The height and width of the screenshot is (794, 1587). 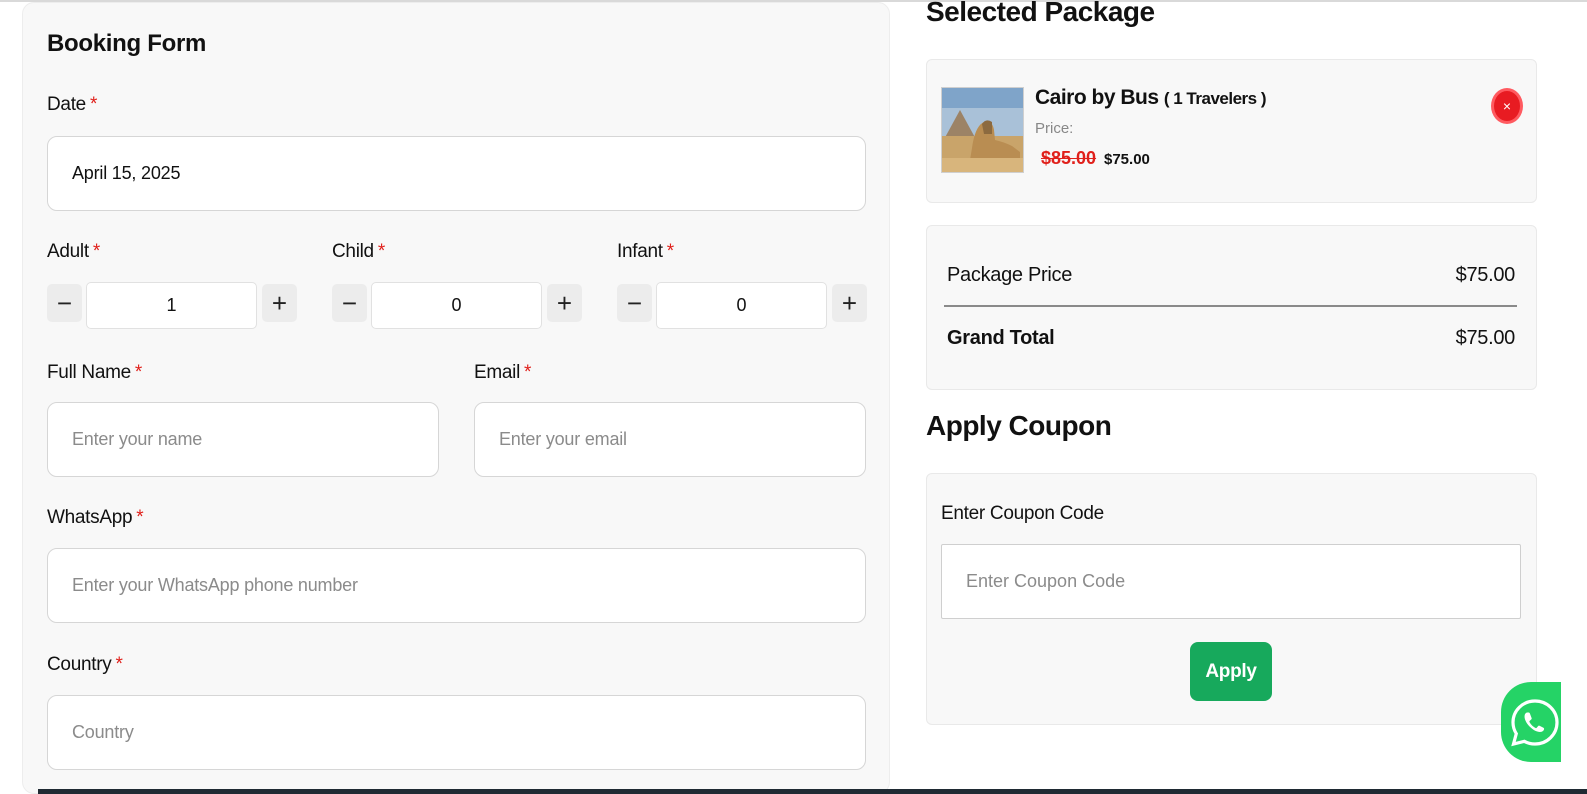 What do you see at coordinates (349, 303) in the screenshot?
I see `child-decrement-button: −` at bounding box center [349, 303].